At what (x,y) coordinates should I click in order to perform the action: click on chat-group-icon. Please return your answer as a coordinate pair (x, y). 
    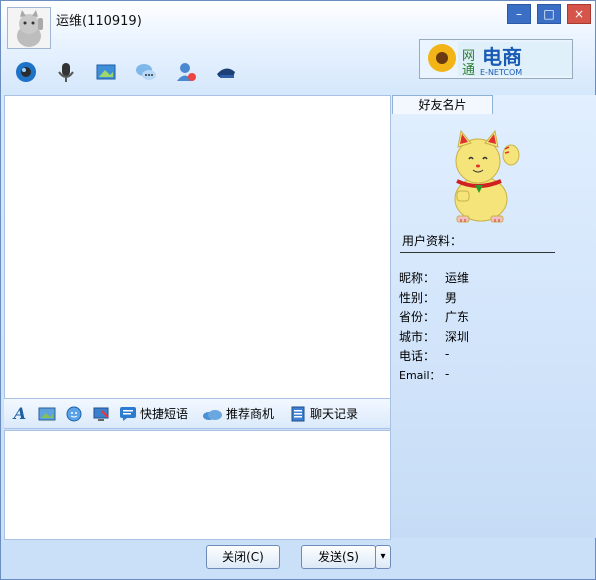
    Looking at the image, I should click on (146, 72).